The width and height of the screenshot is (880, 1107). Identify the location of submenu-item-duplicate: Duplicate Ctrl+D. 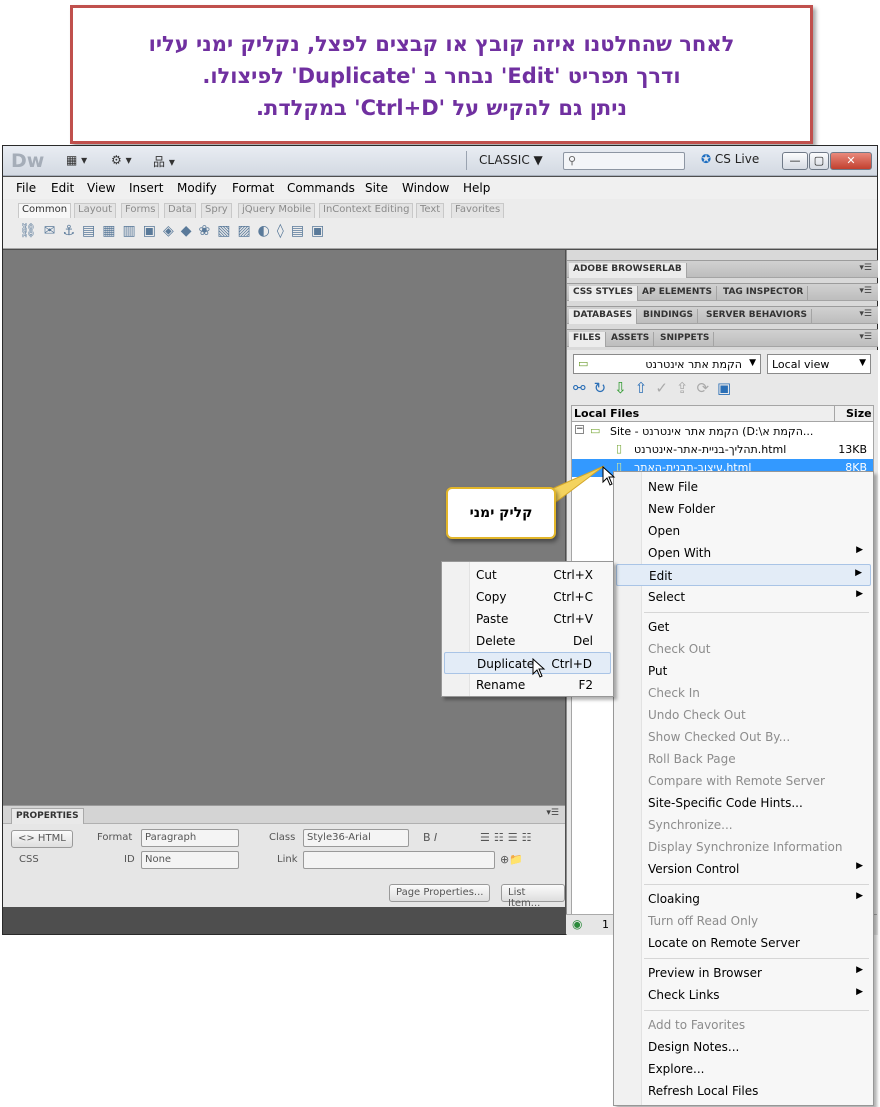
(527, 663).